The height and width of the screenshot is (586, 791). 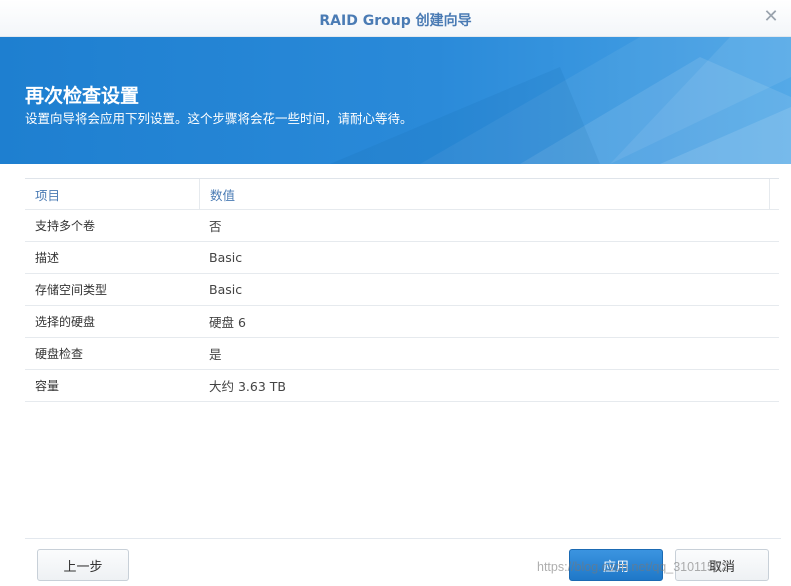 I want to click on window-title: RAID Group 创建向导, so click(x=395, y=21).